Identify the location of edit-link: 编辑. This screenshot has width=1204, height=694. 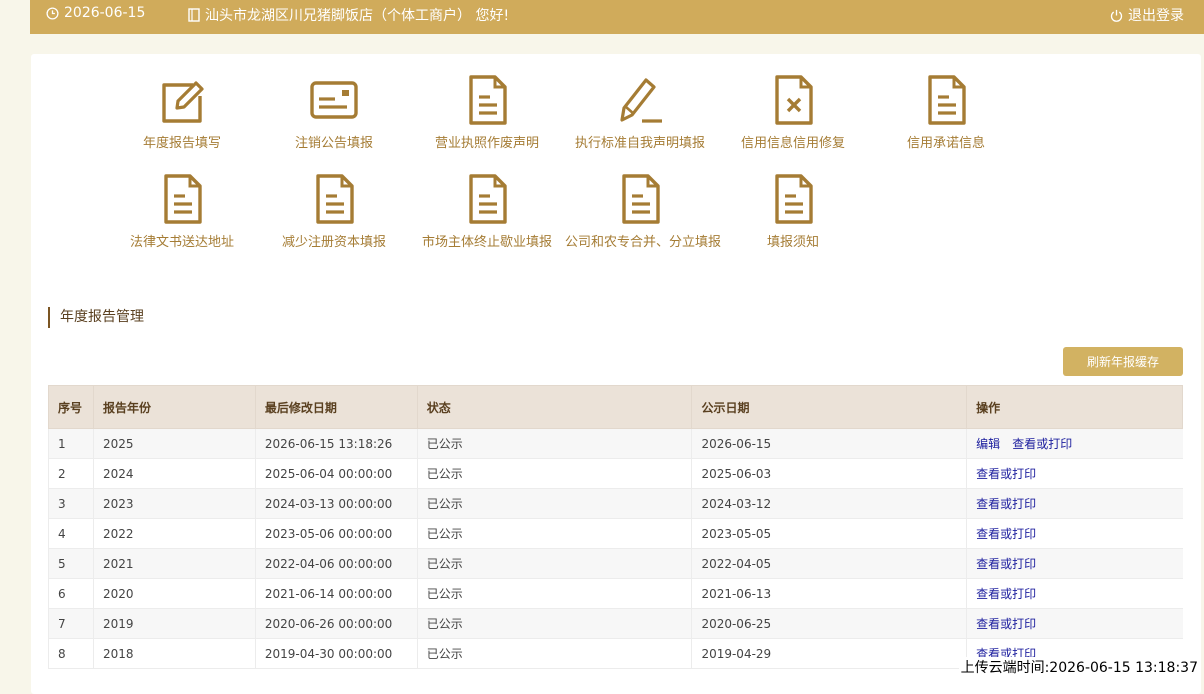
(988, 444).